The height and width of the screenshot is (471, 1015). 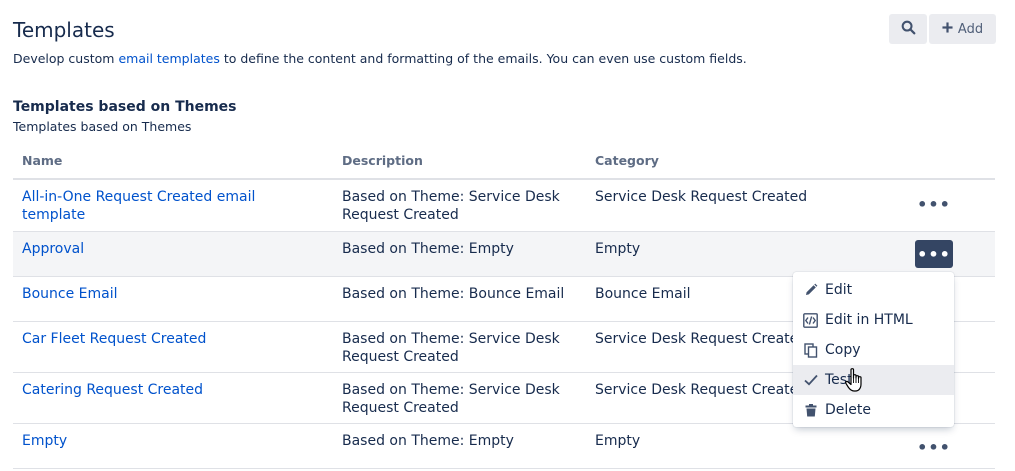 What do you see at coordinates (114, 339) in the screenshot?
I see `template-name-link: Car Fleet Request Created` at bounding box center [114, 339].